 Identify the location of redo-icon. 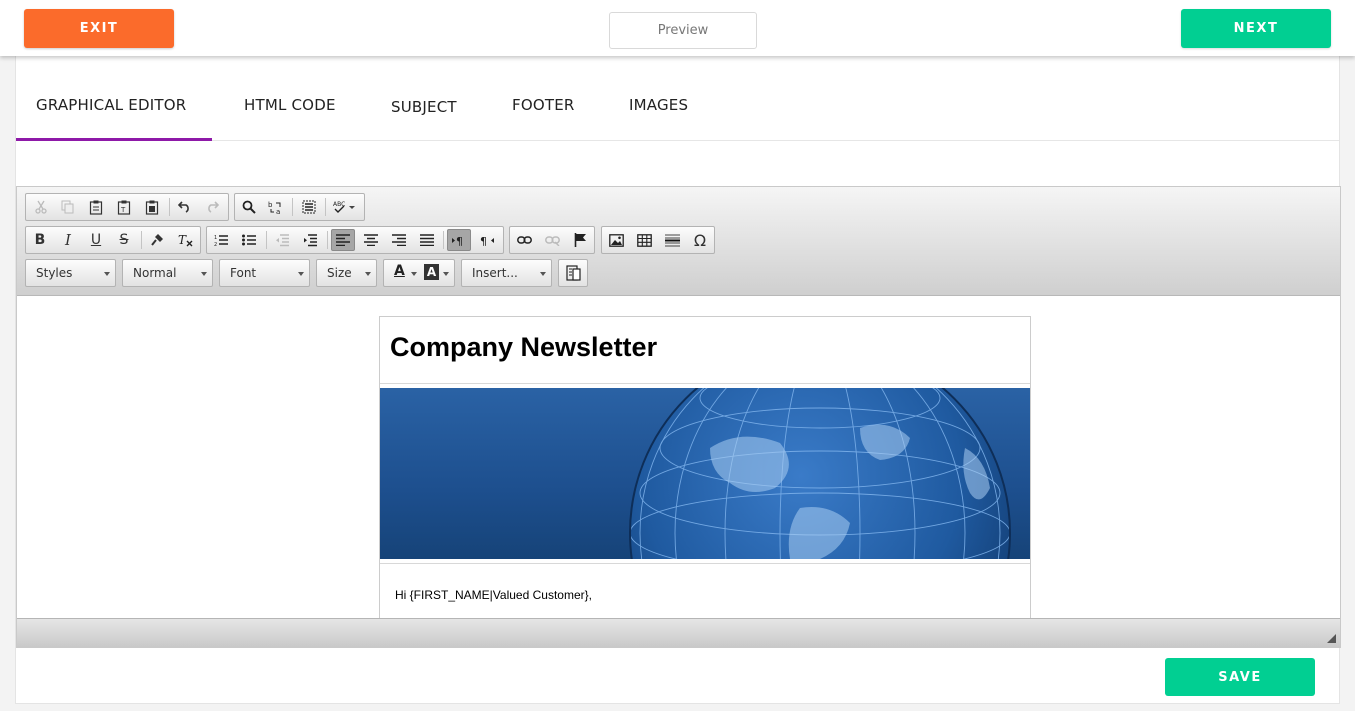
(212, 207).